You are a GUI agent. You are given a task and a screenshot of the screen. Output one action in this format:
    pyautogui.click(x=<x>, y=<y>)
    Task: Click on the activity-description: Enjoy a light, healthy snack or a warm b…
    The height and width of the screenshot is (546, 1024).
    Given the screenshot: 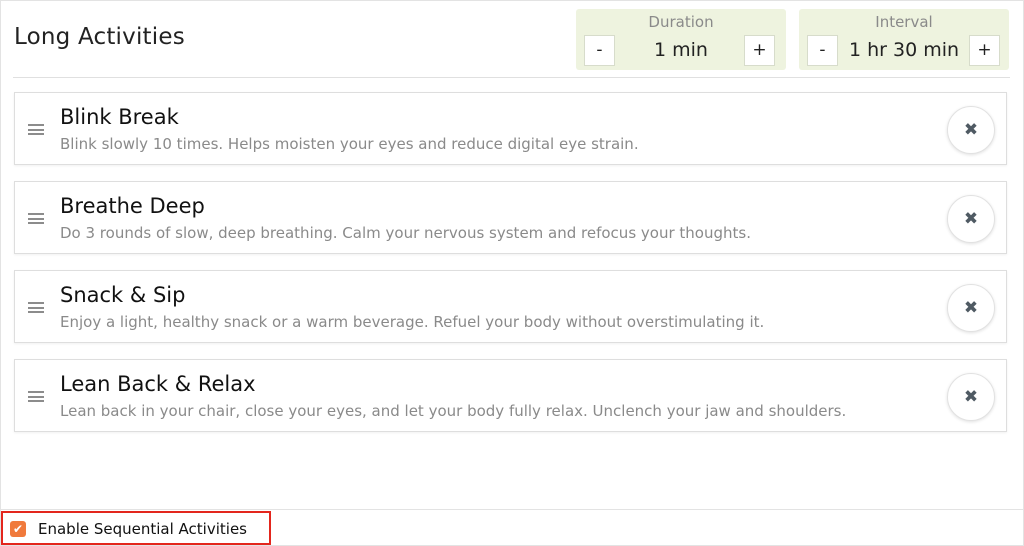 What is the action you would take?
    pyautogui.click(x=412, y=322)
    